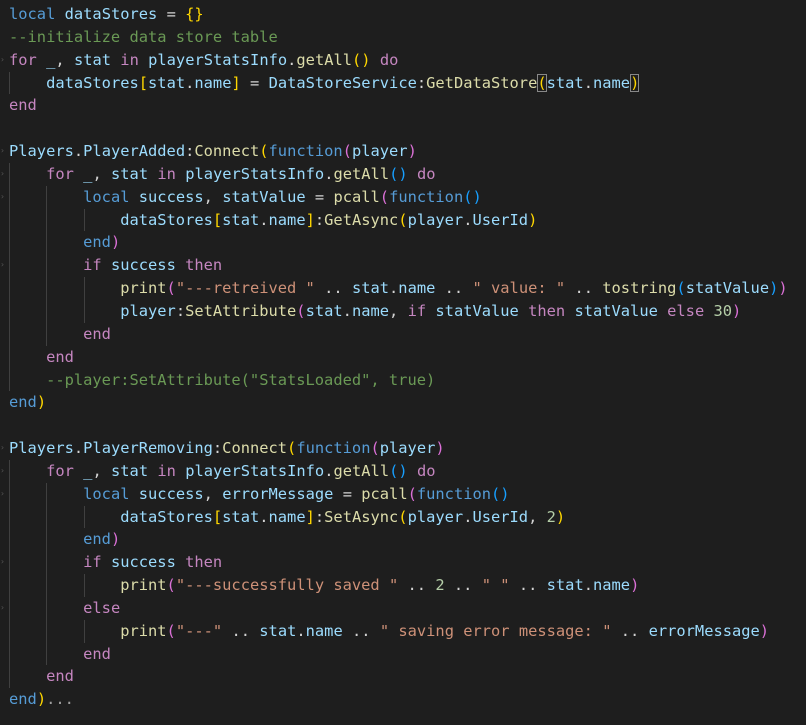 The width and height of the screenshot is (806, 725). Describe the element at coordinates (500, 219) in the screenshot. I see `identifier: UserId` at that location.